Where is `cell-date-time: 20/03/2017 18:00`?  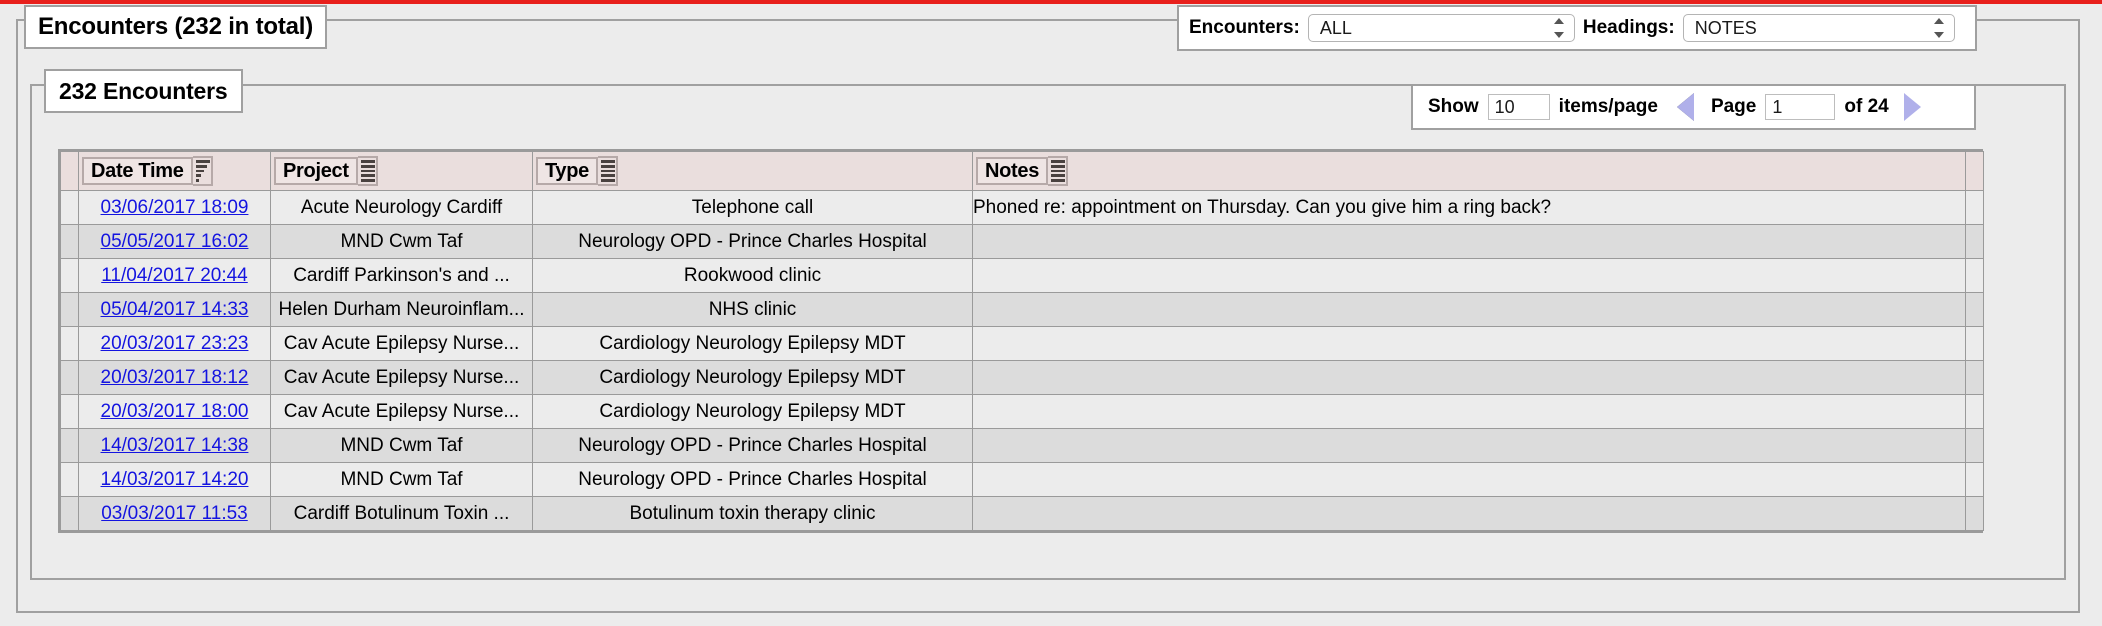
cell-date-time: 20/03/2017 18:00 is located at coordinates (174, 411).